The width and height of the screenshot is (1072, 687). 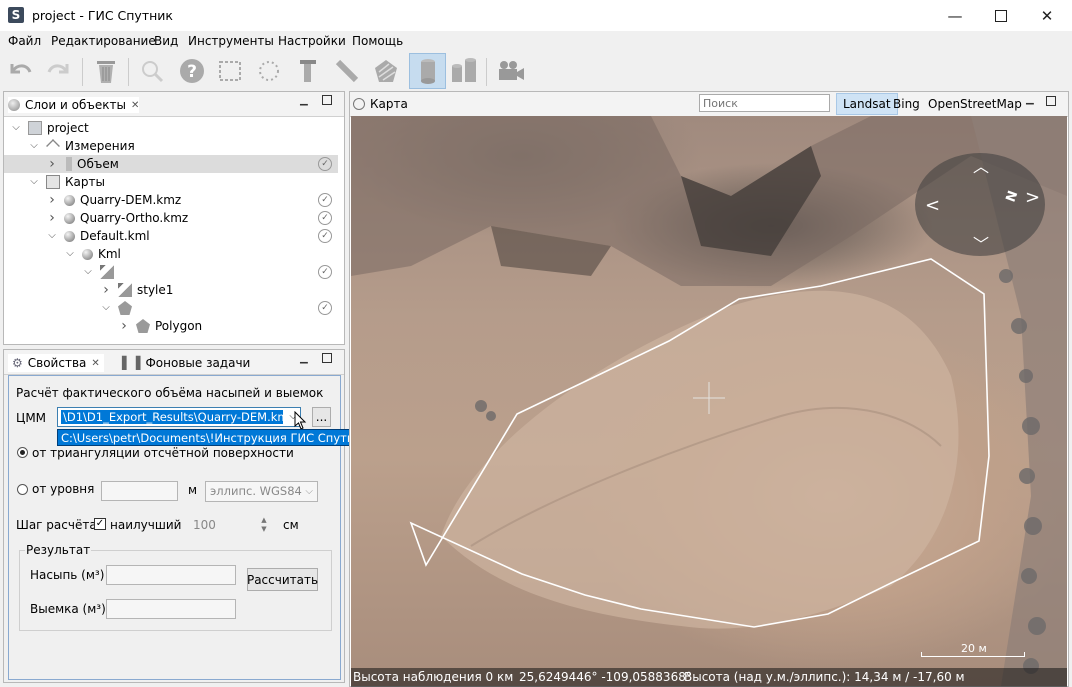 What do you see at coordinates (68, 609) in the screenshot?
I see `cut-label: Выемка (м³)` at bounding box center [68, 609].